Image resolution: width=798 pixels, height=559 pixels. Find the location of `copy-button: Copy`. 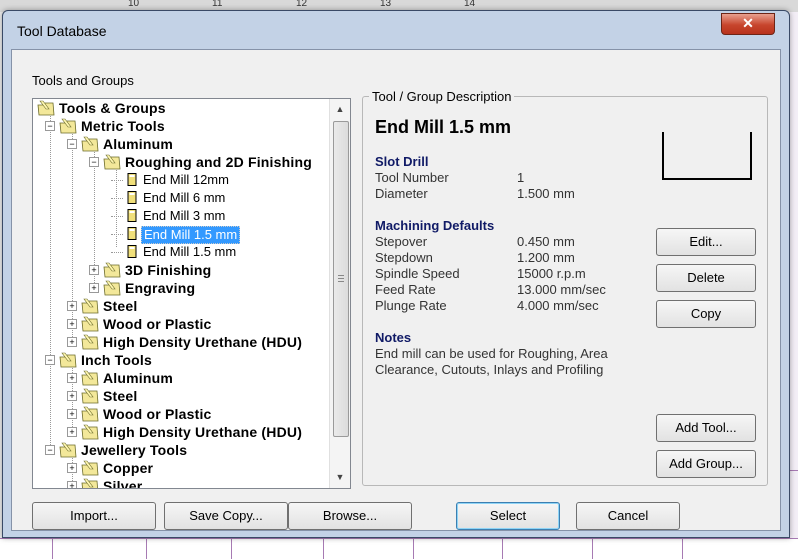

copy-button: Copy is located at coordinates (706, 314).